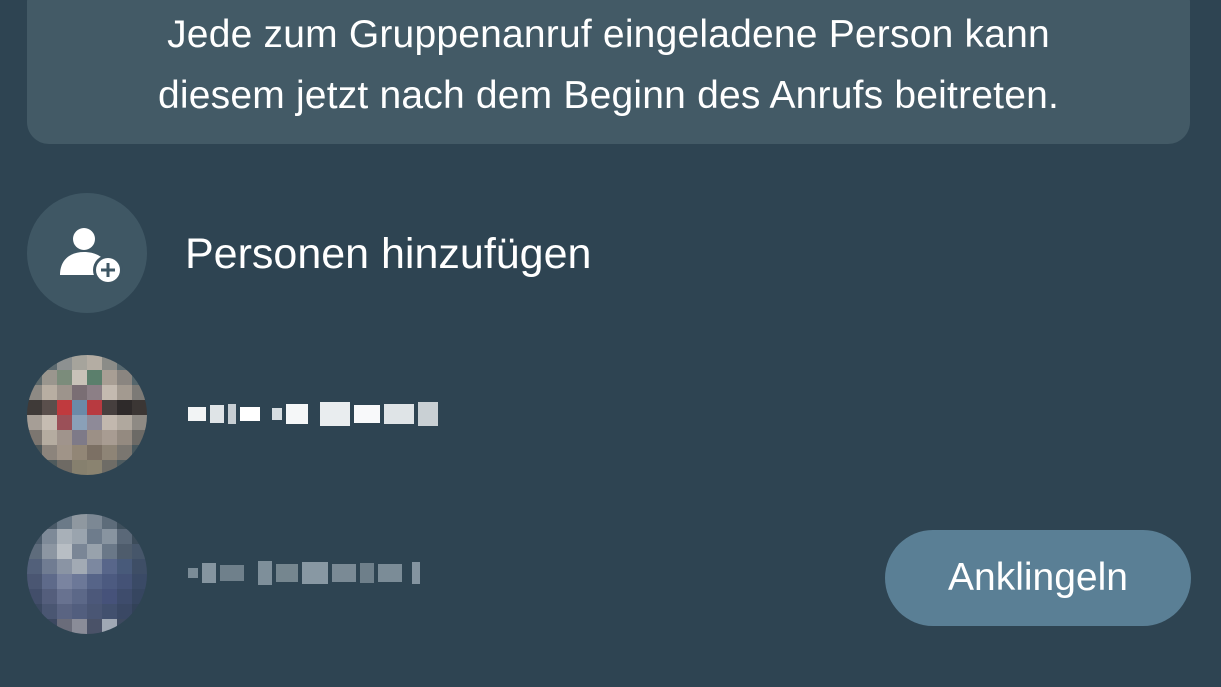 Image resolution: width=1221 pixels, height=687 pixels. Describe the element at coordinates (388, 254) in the screenshot. I see `add-people-label: Personen hinzufügen` at that location.